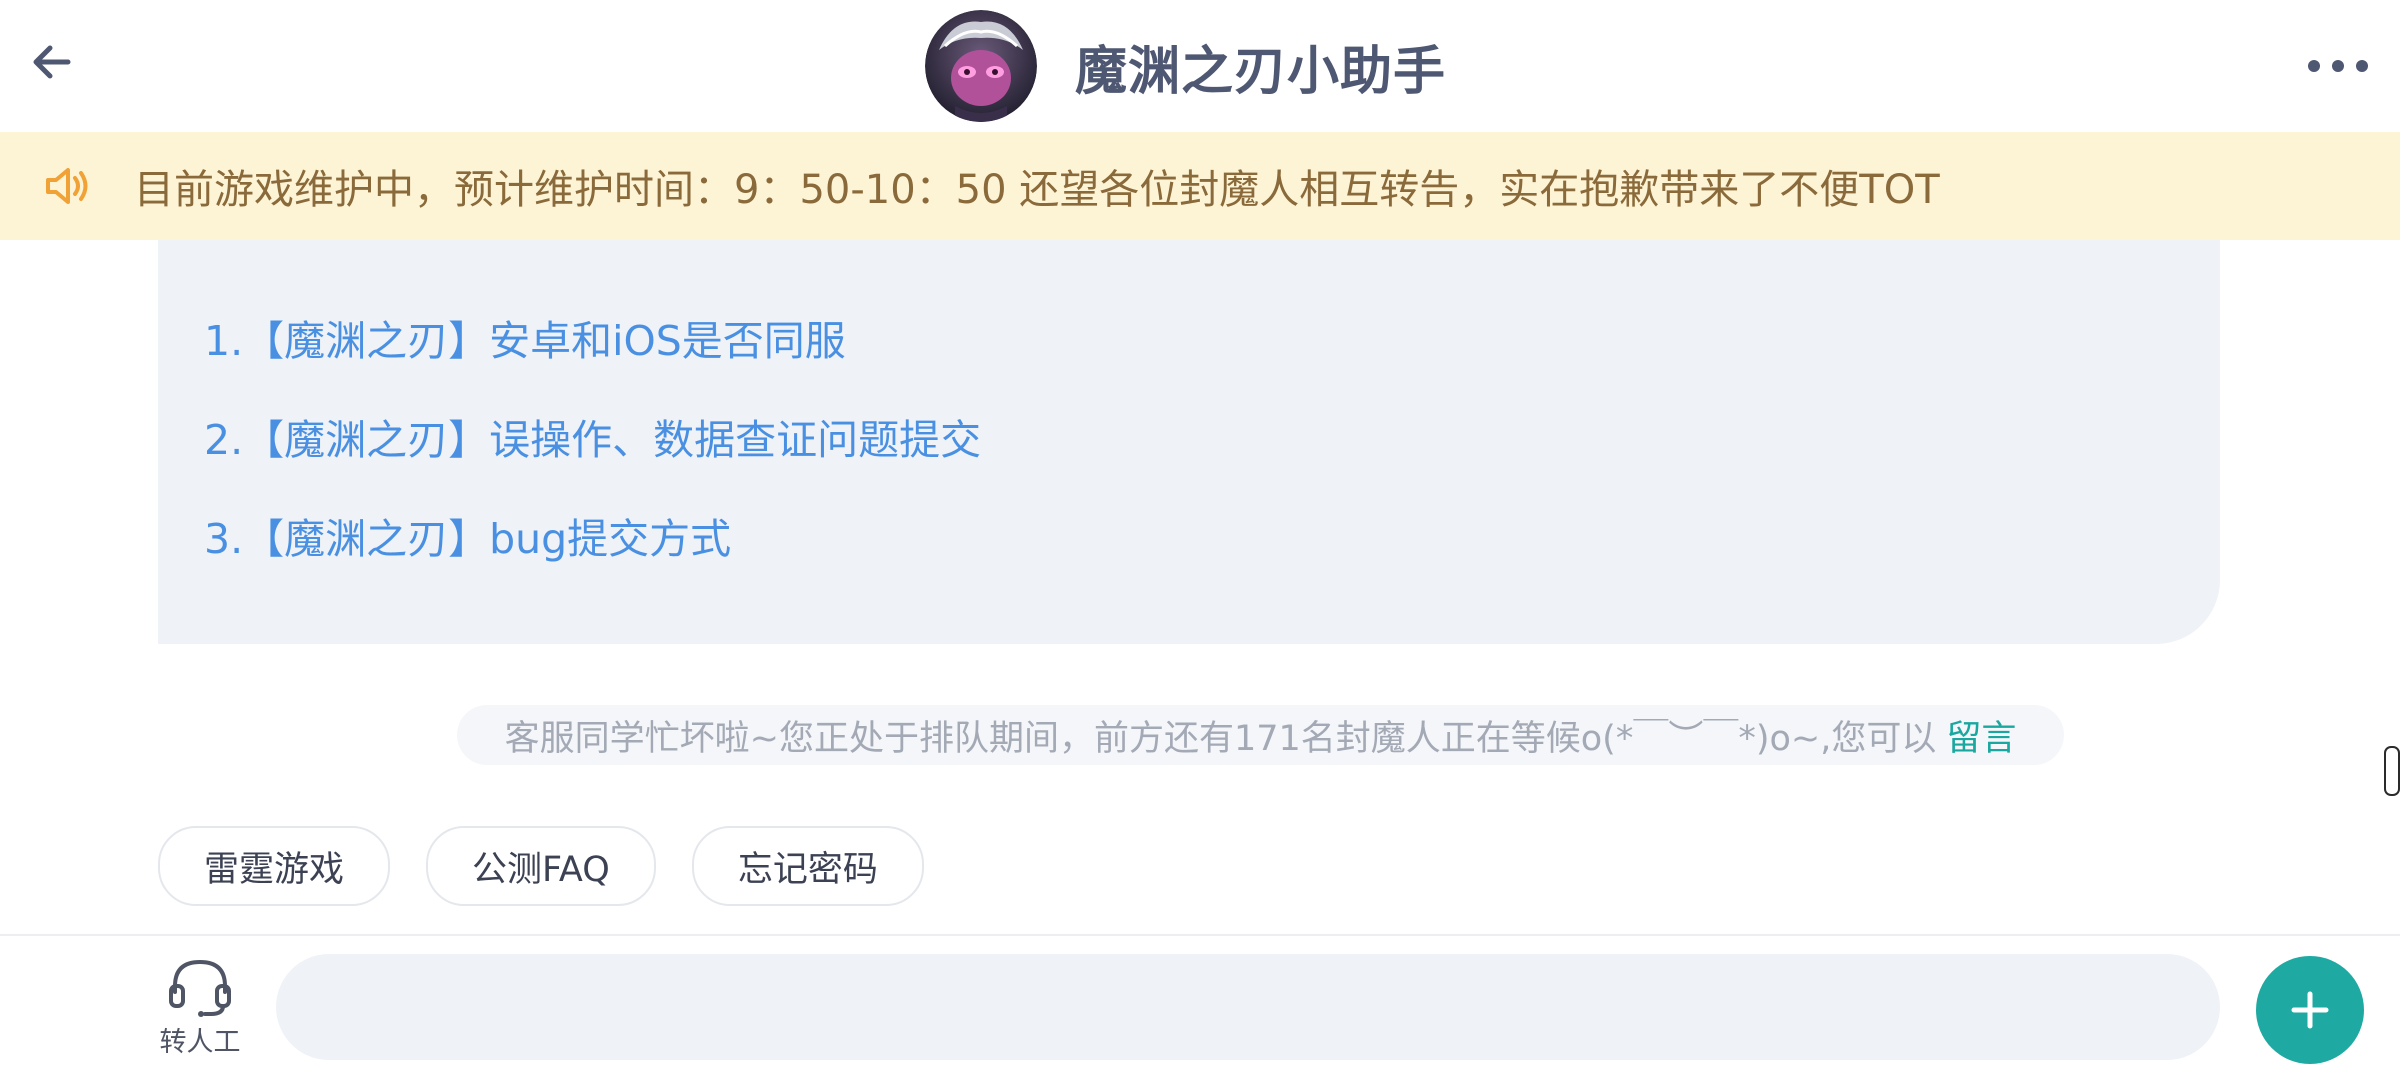 The width and height of the screenshot is (2400, 1082). I want to click on quick-reply-chip: 忘记密码, so click(807, 866).